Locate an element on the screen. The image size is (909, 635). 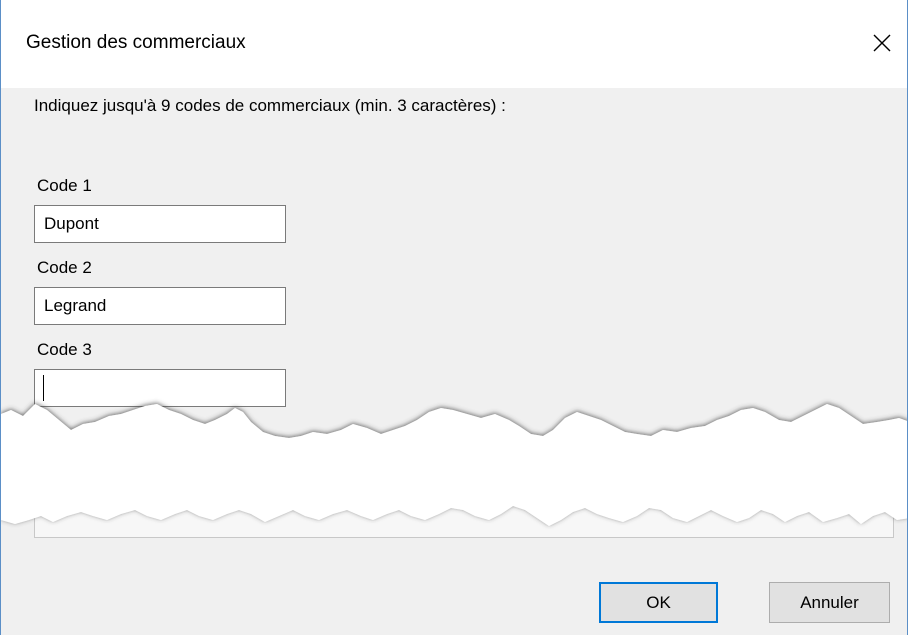
code-1-input is located at coordinates (160, 224).